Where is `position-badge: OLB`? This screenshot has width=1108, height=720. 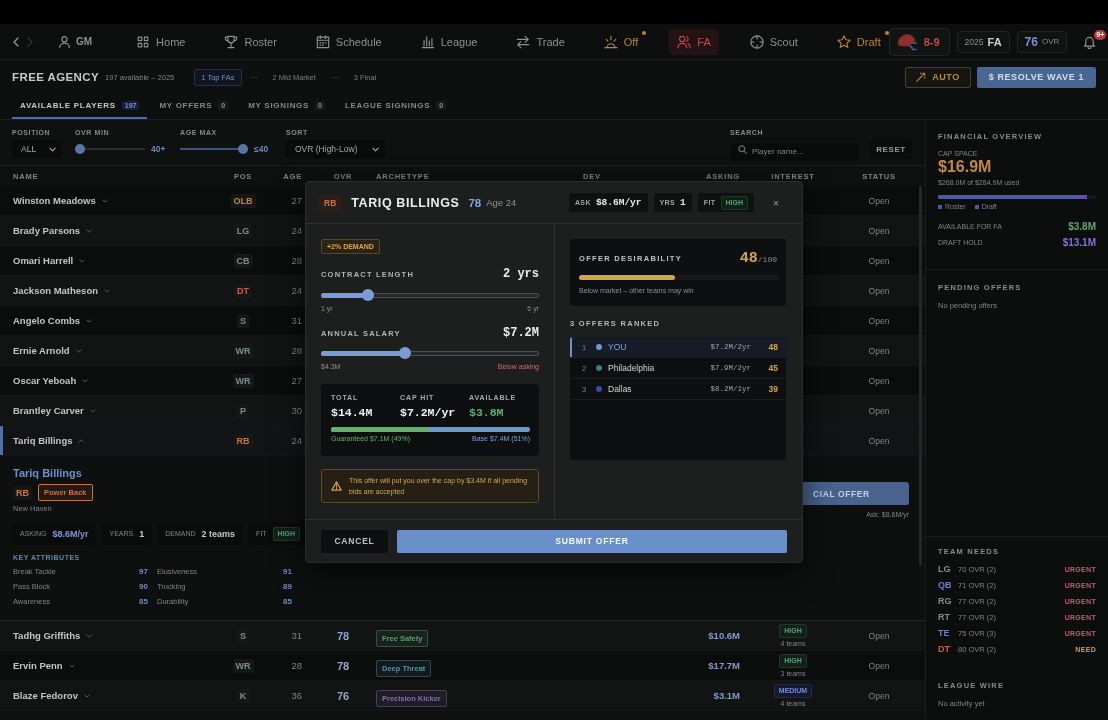
position-badge: OLB is located at coordinates (243, 200).